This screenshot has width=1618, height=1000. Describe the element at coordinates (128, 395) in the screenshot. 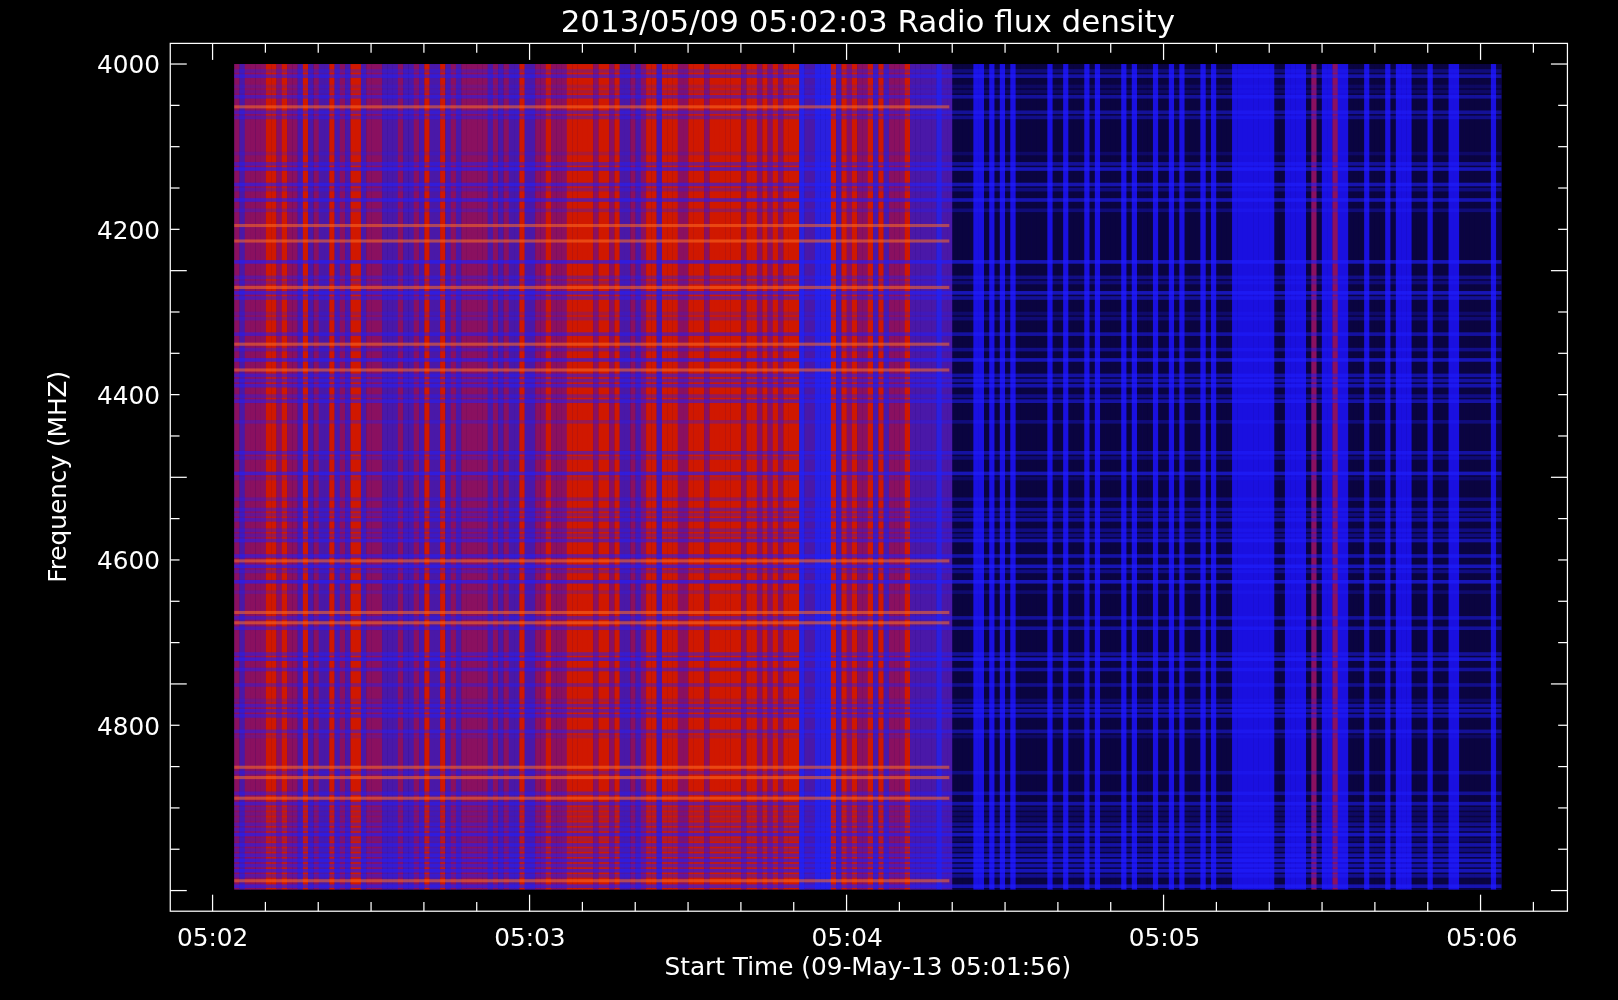

I see `y-tick-label: 4400` at that location.